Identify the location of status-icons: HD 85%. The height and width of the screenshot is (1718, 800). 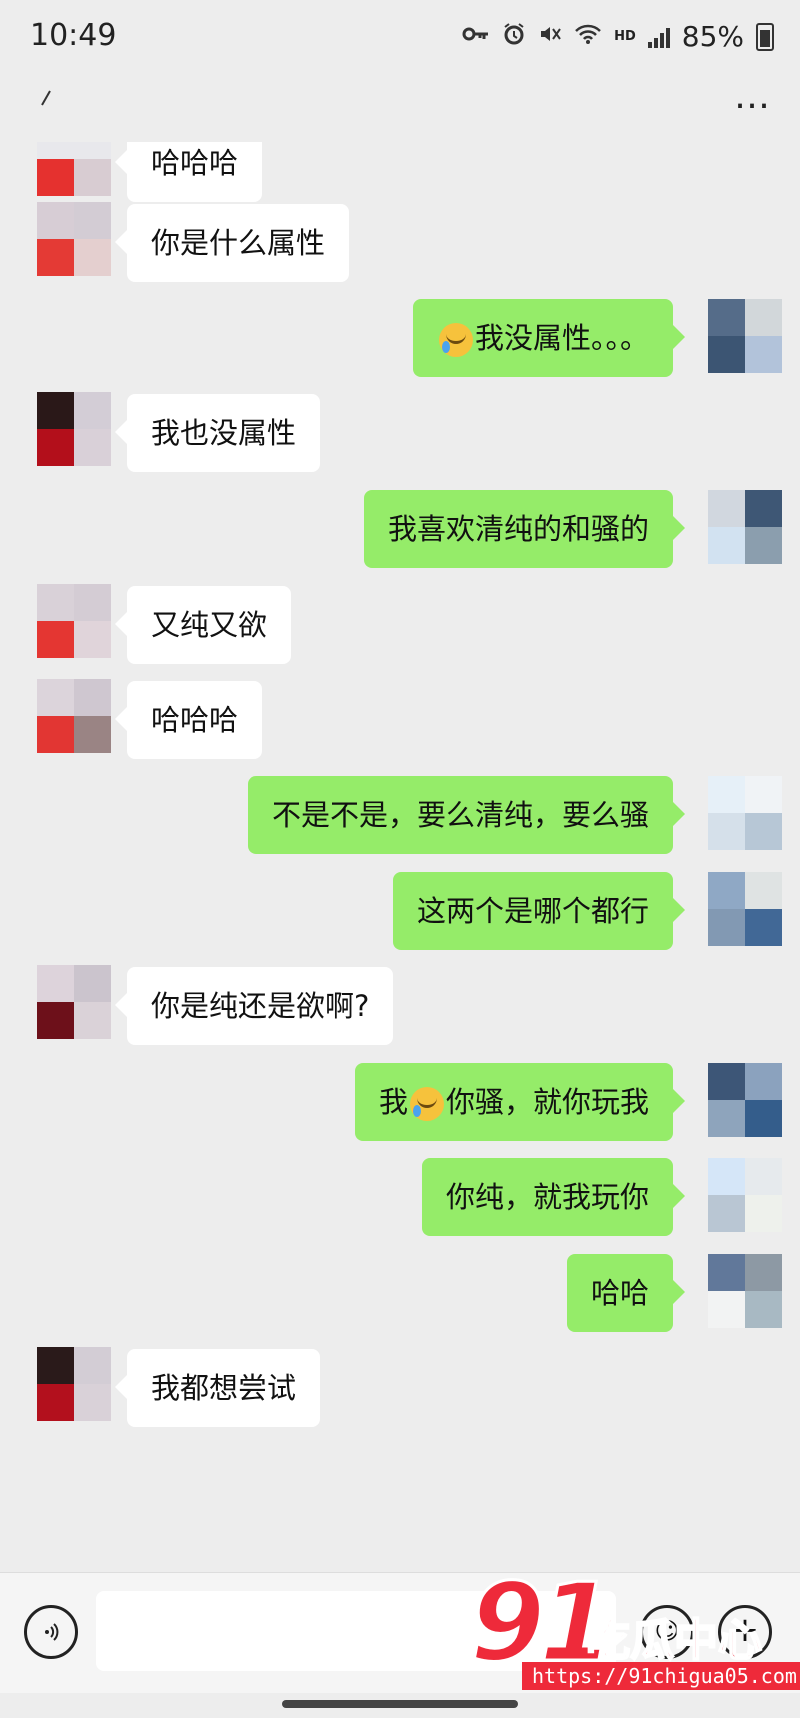
(618, 36).